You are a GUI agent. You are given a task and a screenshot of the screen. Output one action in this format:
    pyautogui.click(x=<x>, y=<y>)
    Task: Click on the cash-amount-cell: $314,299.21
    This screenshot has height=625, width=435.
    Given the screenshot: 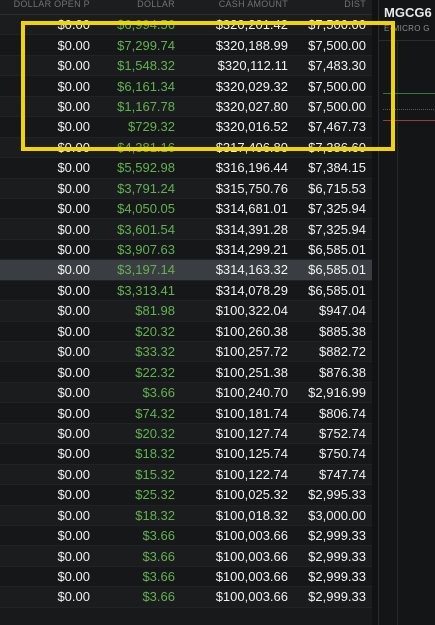 What is the action you would take?
    pyautogui.click(x=251, y=250)
    